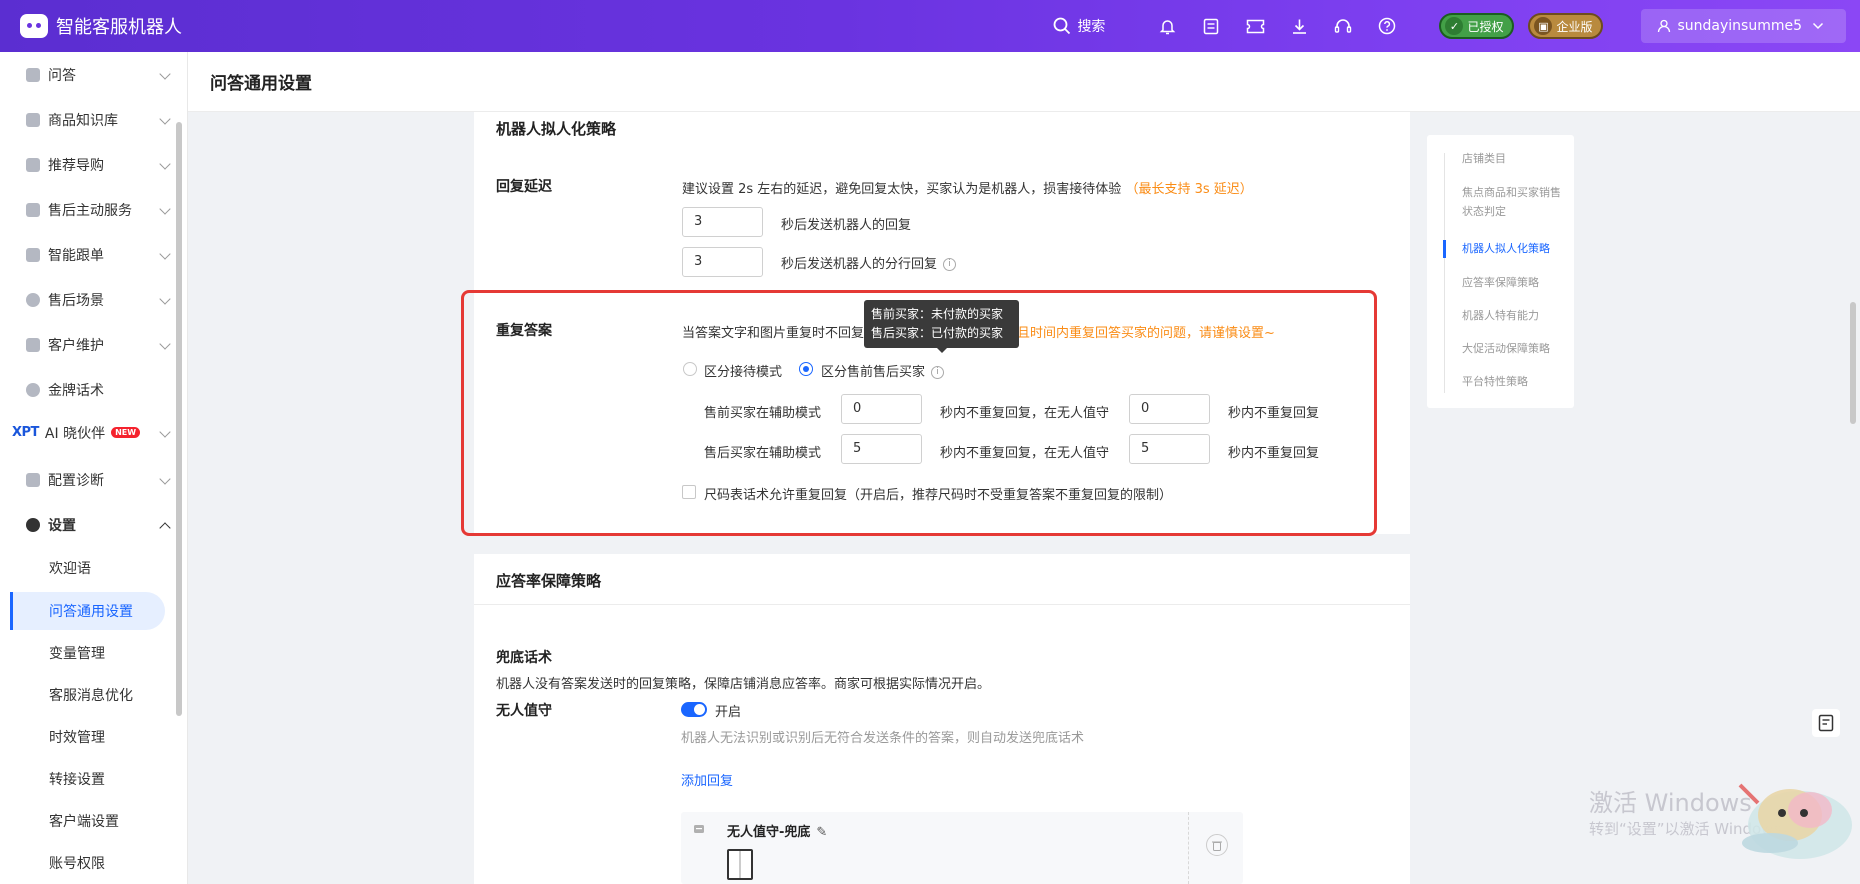  I want to click on sidebar-item-config-diagnosis: 配置诊断, so click(87, 479).